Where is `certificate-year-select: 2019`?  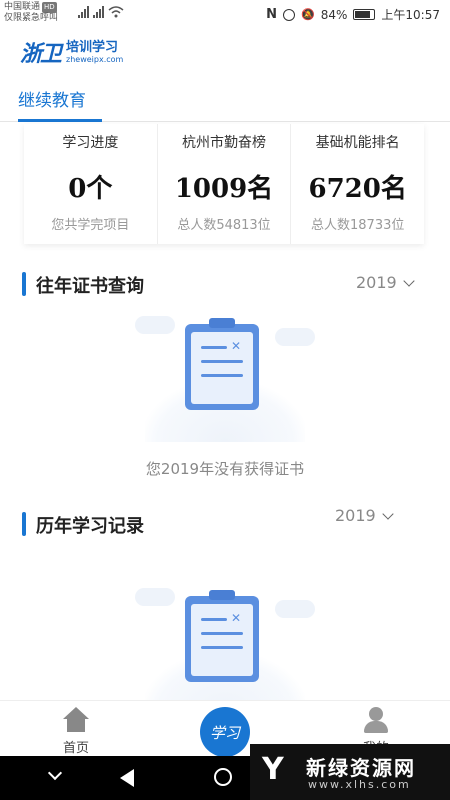 certificate-year-select: 2019 is located at coordinates (385, 282).